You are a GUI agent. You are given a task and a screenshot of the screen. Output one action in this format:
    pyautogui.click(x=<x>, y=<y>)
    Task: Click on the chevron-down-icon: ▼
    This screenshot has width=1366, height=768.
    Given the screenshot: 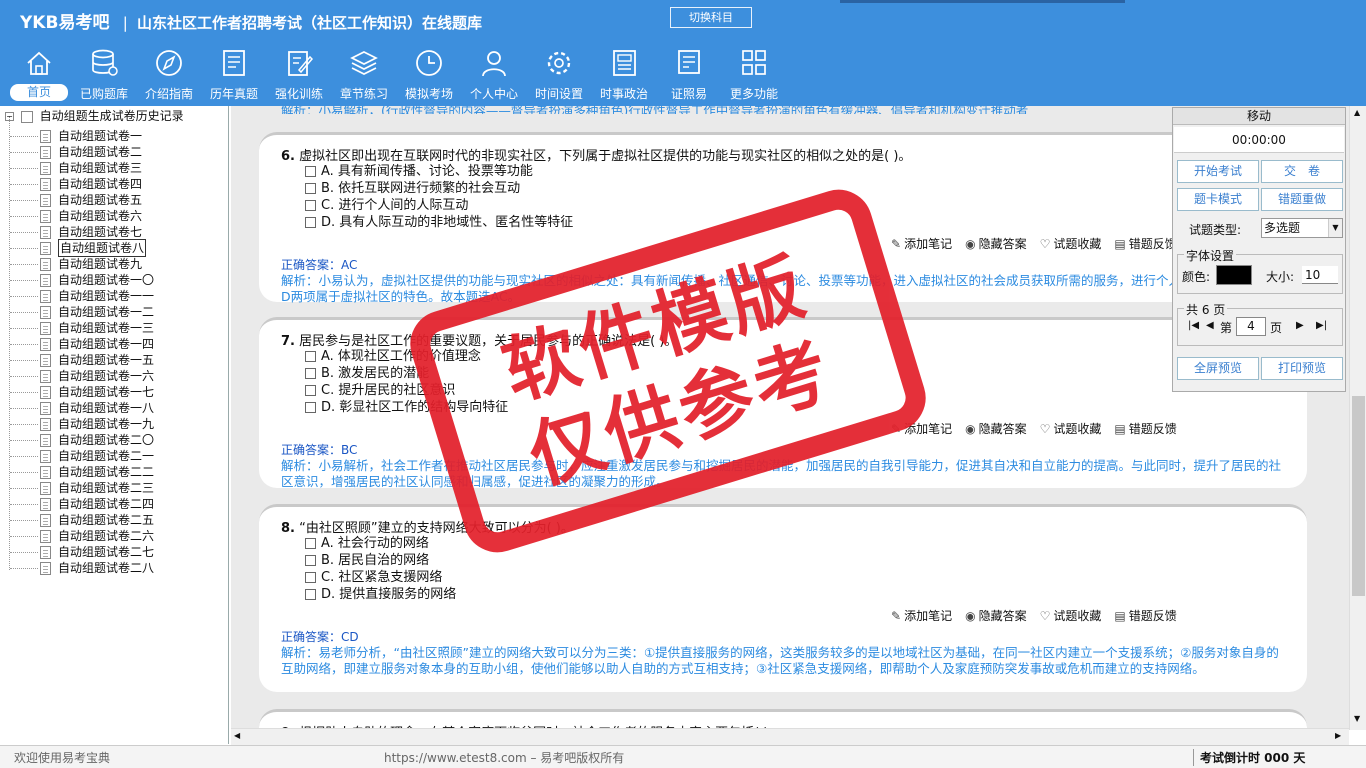 What is the action you would take?
    pyautogui.click(x=1335, y=228)
    